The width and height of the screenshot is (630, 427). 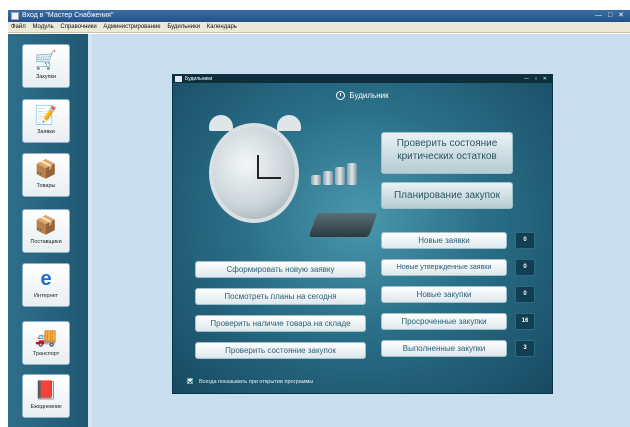 What do you see at coordinates (46, 407) in the screenshot?
I see `sidebar-item-label: Ежедневник` at bounding box center [46, 407].